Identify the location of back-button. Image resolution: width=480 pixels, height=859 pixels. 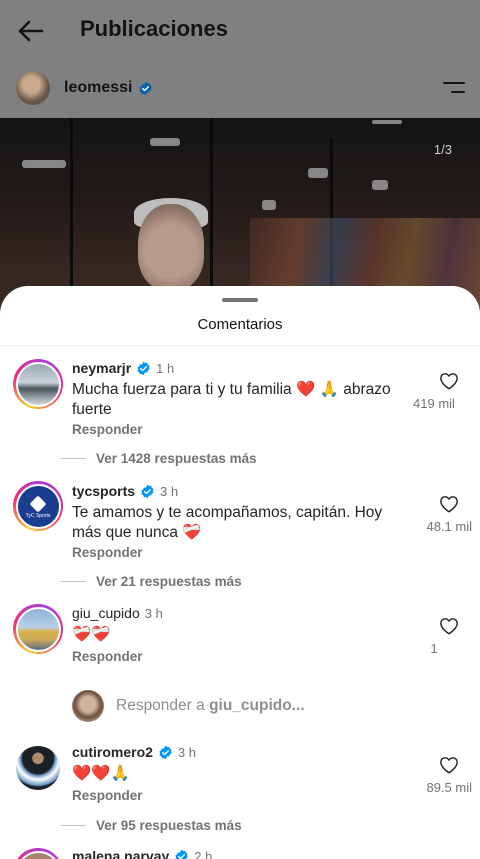
(31, 31).